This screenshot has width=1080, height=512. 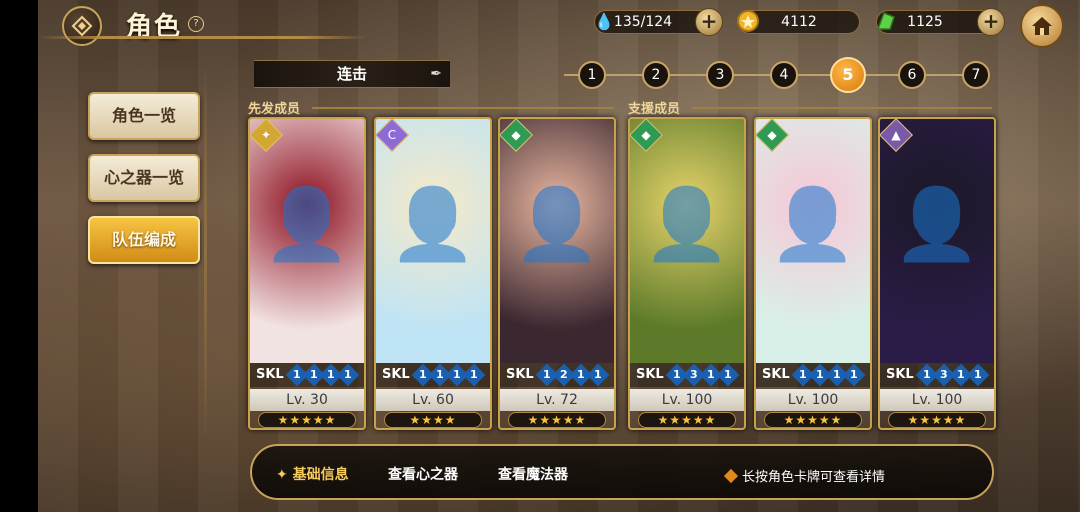 What do you see at coordinates (144, 178) in the screenshot?
I see `menu-heart-vessel-list: 心之器一览` at bounding box center [144, 178].